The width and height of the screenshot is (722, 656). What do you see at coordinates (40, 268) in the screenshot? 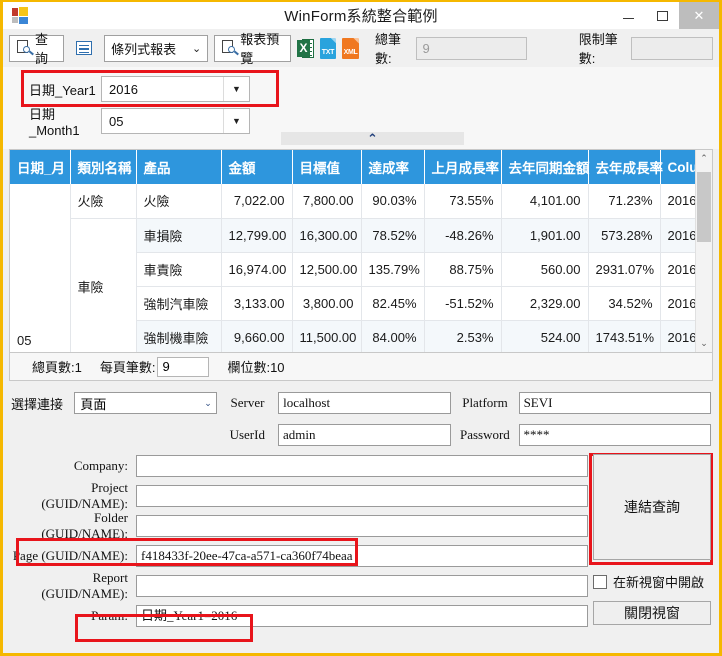
I see `cell-month-group: 05` at bounding box center [40, 268].